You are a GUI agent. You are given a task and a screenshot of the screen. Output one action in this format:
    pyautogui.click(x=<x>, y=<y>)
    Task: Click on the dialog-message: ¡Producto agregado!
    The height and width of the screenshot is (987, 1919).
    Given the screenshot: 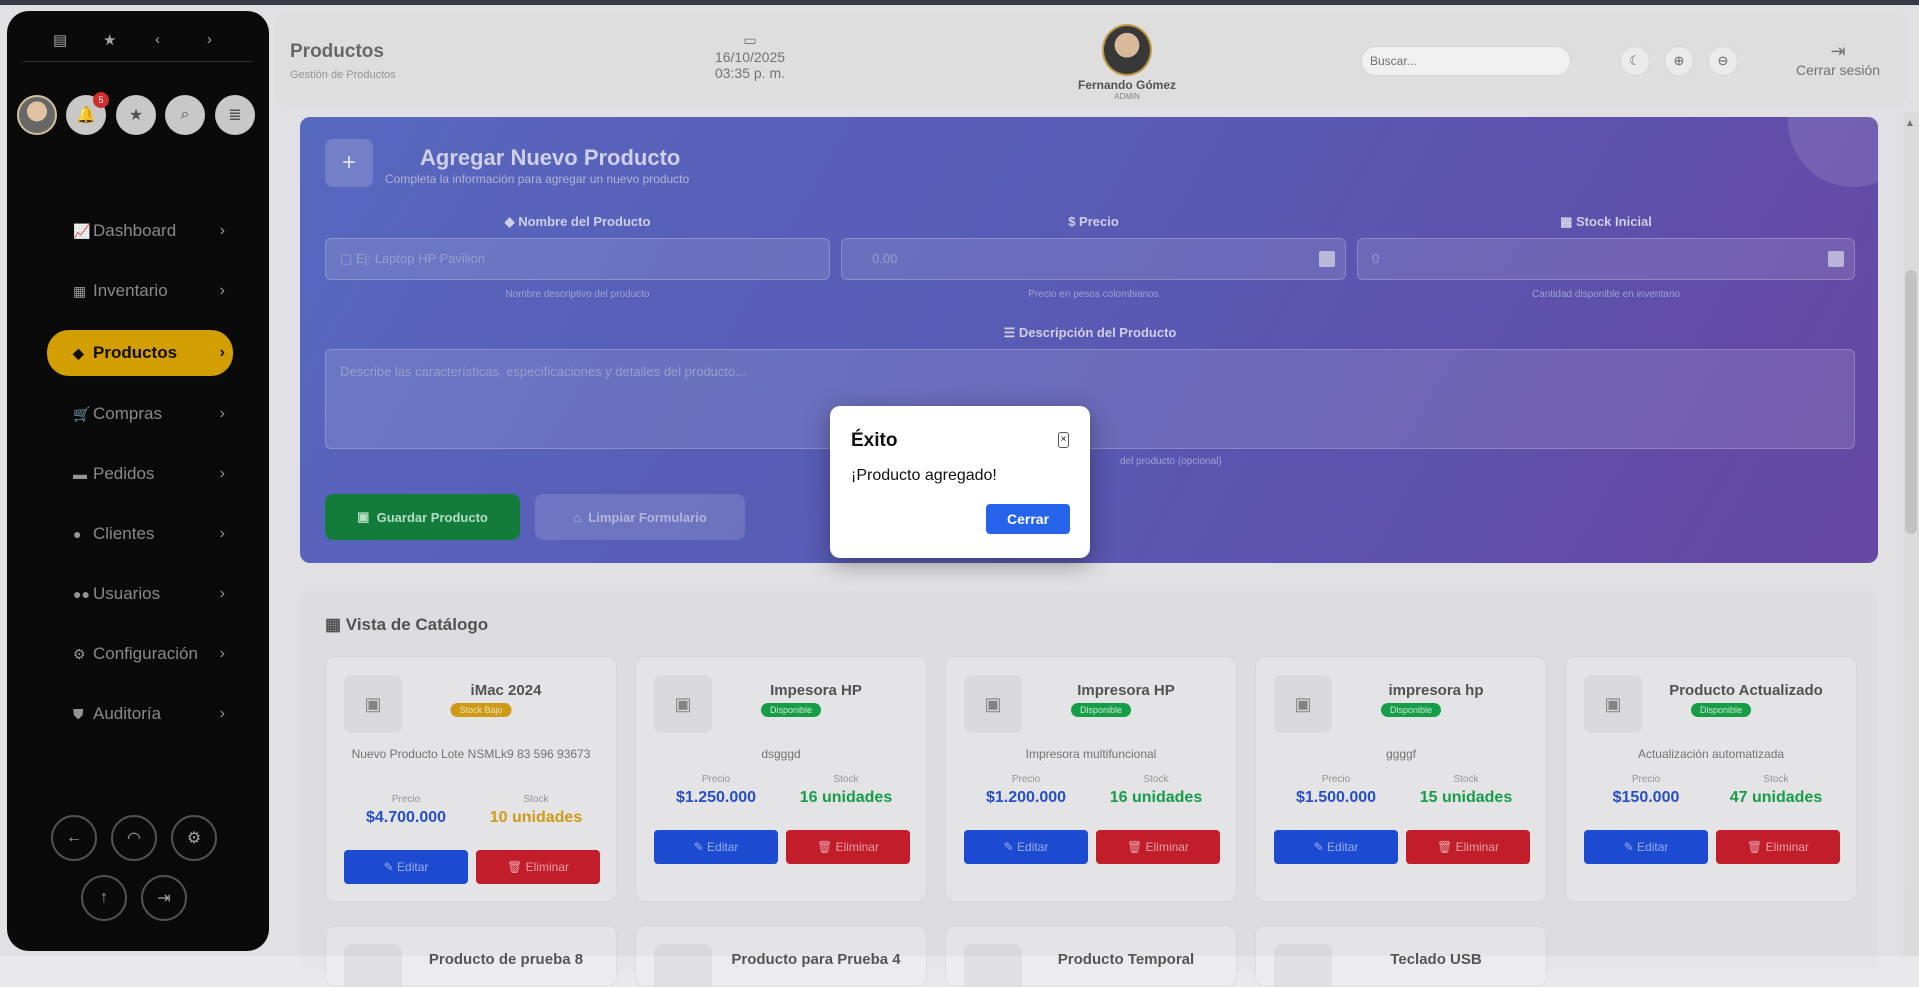 What is the action you would take?
    pyautogui.click(x=924, y=475)
    